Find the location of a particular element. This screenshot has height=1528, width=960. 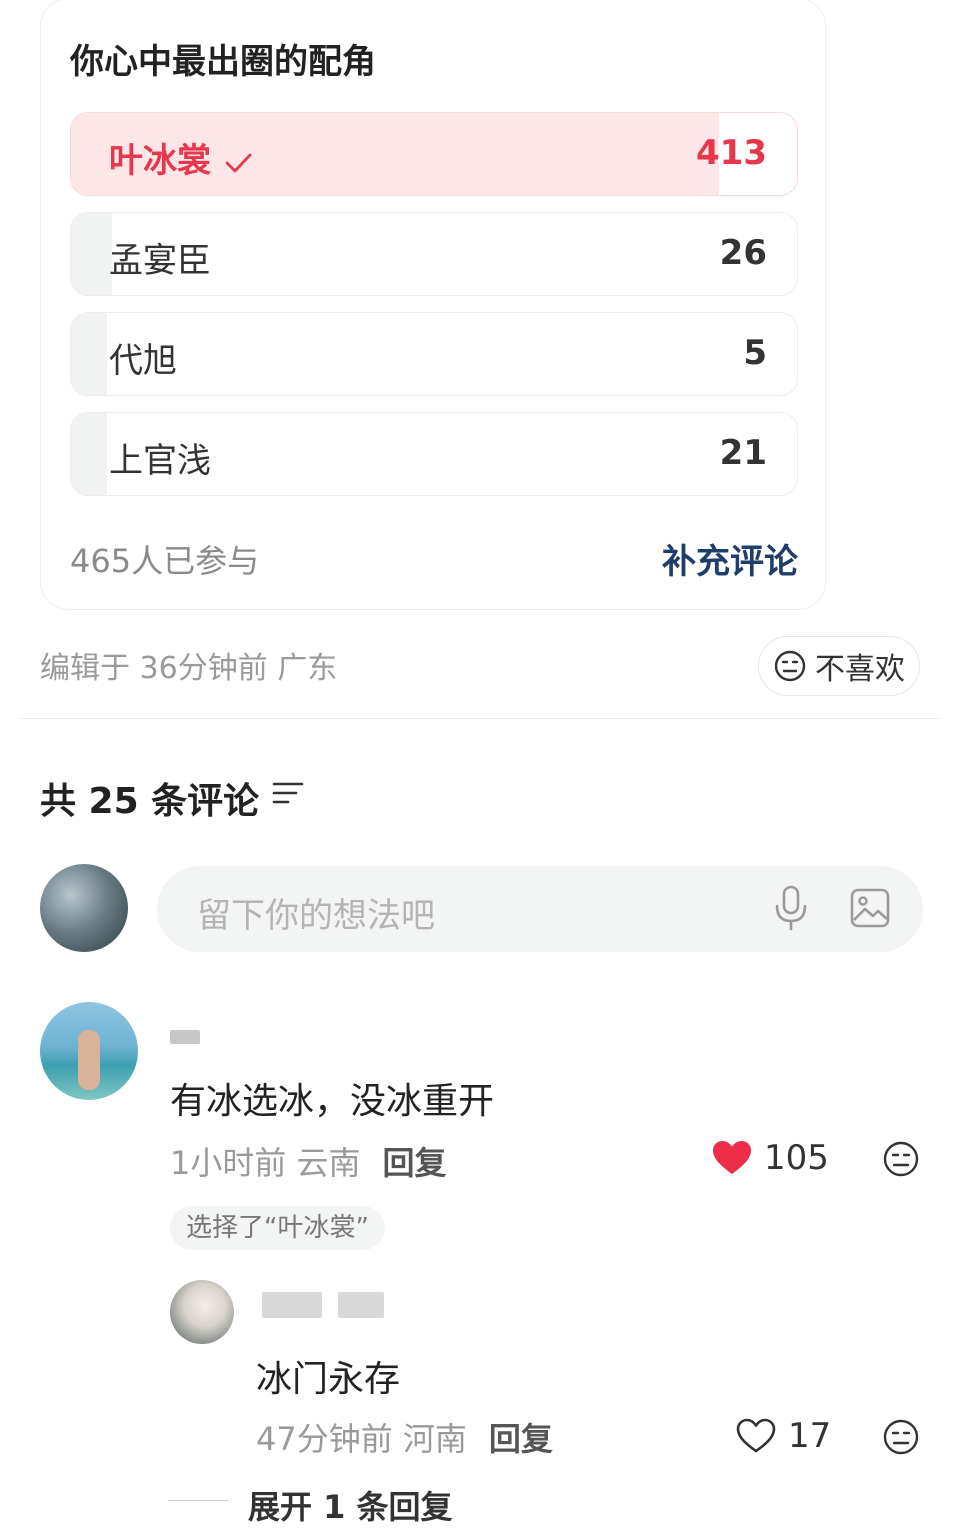

replier-tag-redacted is located at coordinates (361, 1305).